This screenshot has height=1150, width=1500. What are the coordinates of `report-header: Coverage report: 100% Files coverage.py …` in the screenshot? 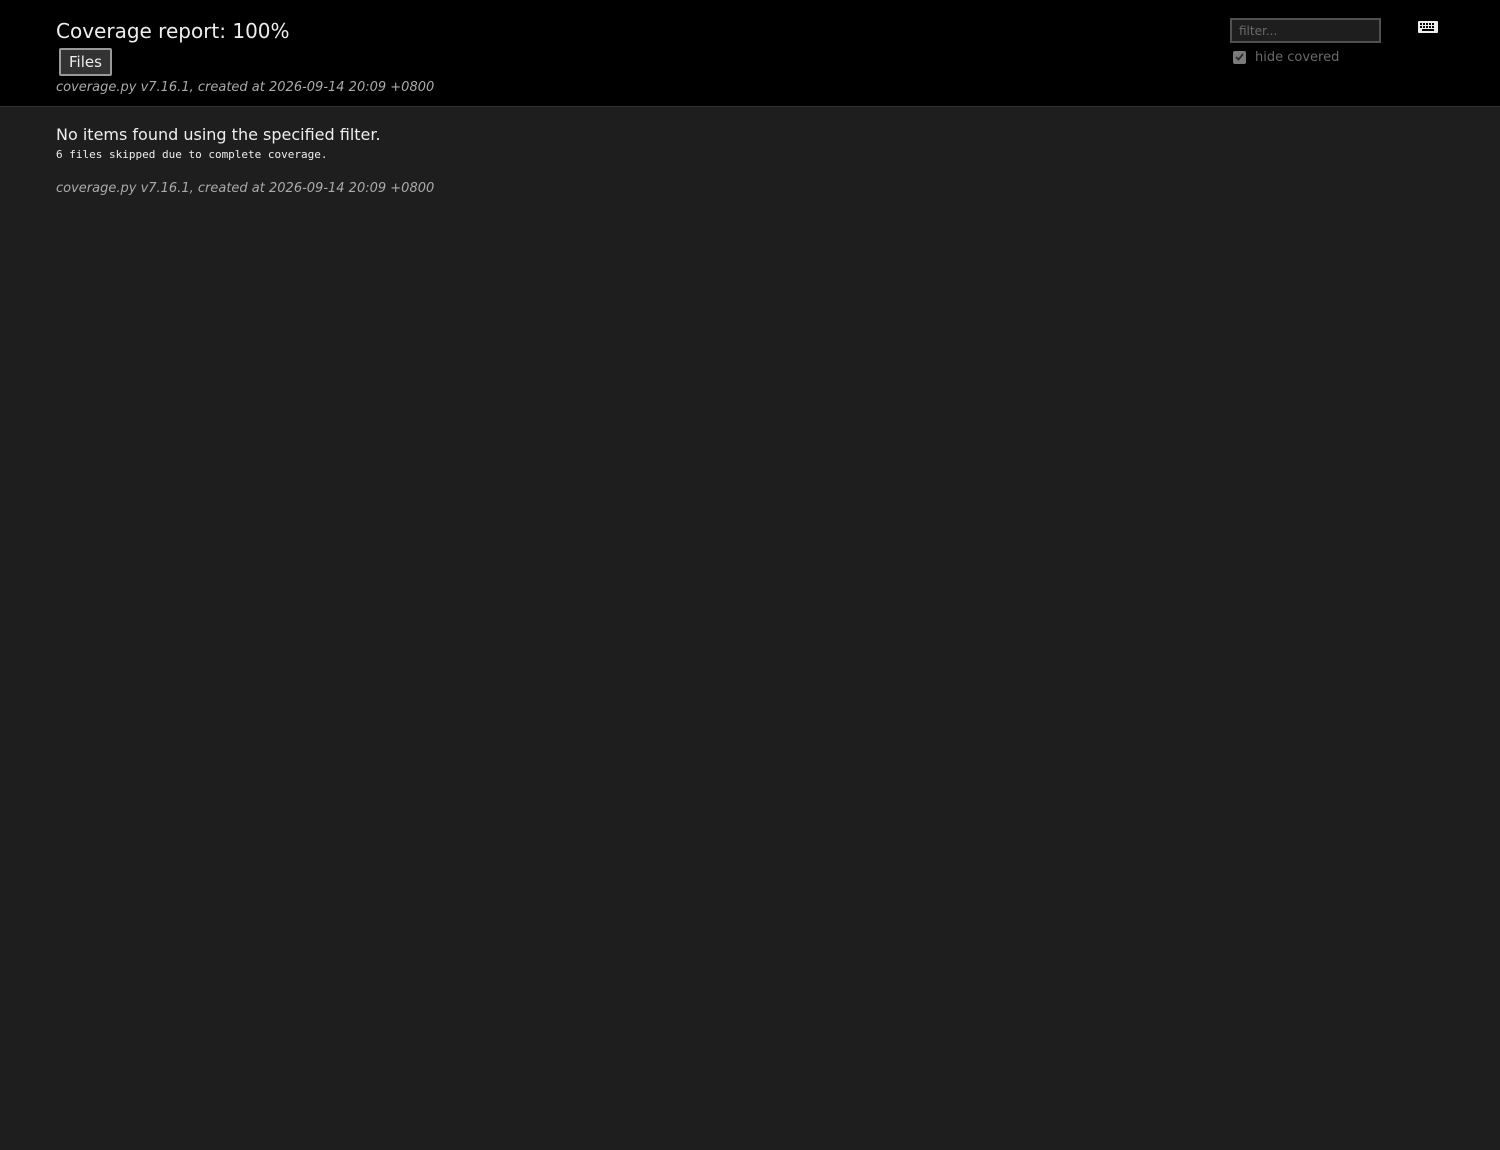 It's located at (750, 53).